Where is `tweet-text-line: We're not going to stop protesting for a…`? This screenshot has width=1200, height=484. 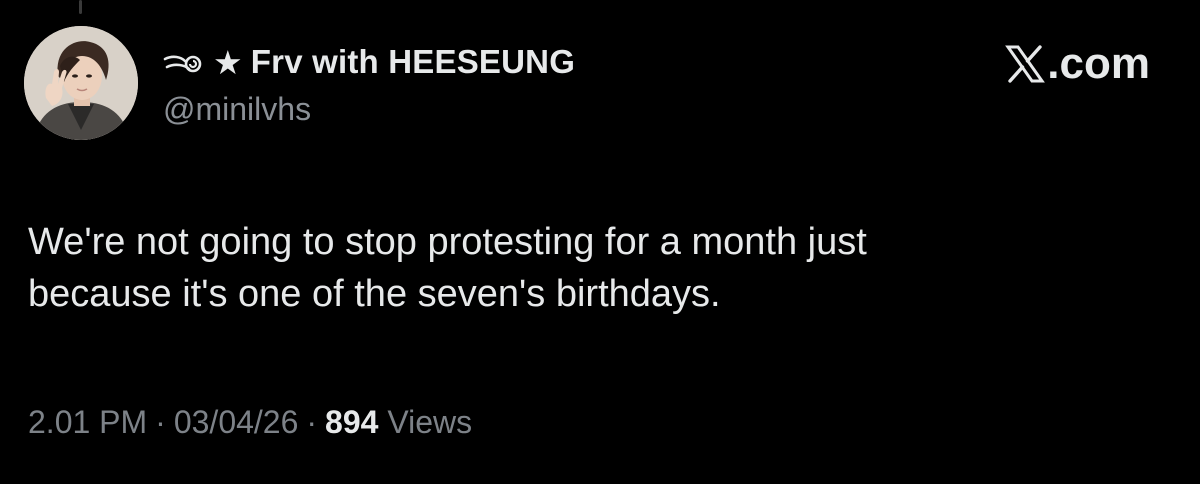
tweet-text-line: We're not going to stop protesting for a… is located at coordinates (447, 242).